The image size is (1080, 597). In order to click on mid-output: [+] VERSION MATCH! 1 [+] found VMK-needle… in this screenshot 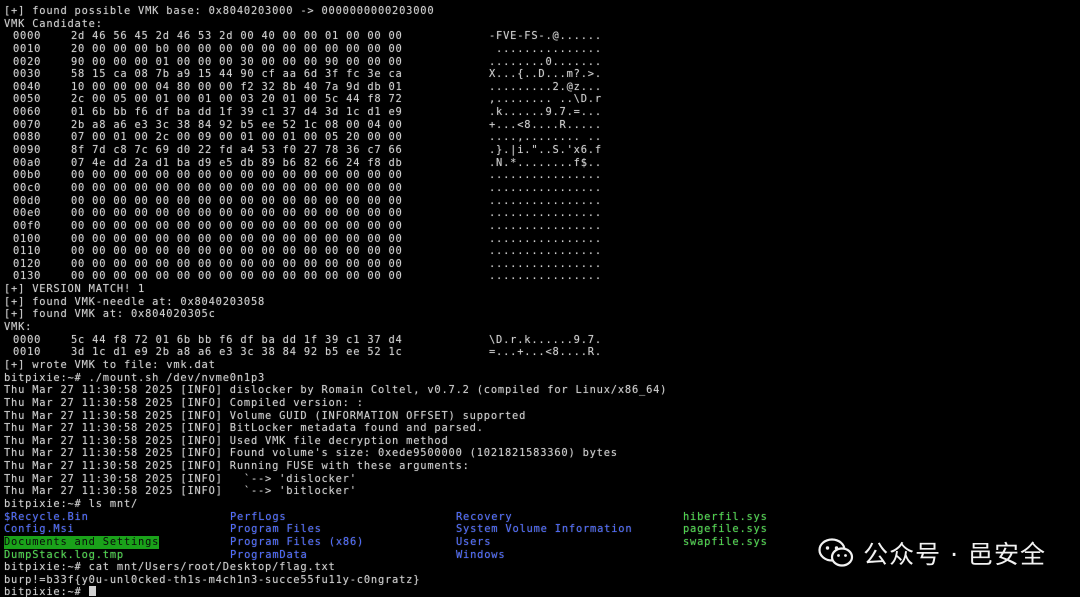, I will do `click(542, 308)`.